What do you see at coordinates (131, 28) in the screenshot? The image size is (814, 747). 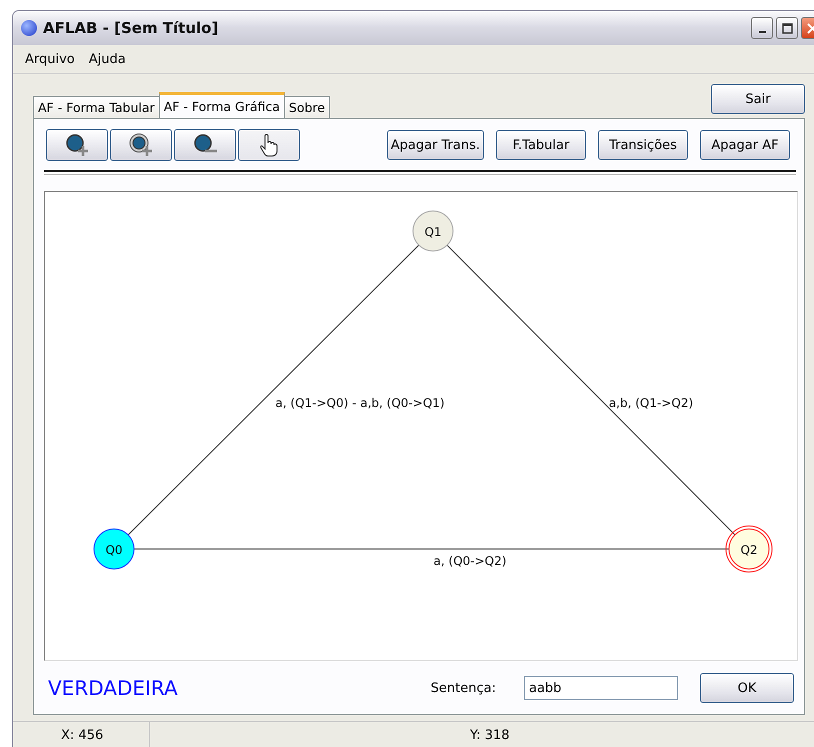 I see `window-title: AFLAB - [Sem Título]` at bounding box center [131, 28].